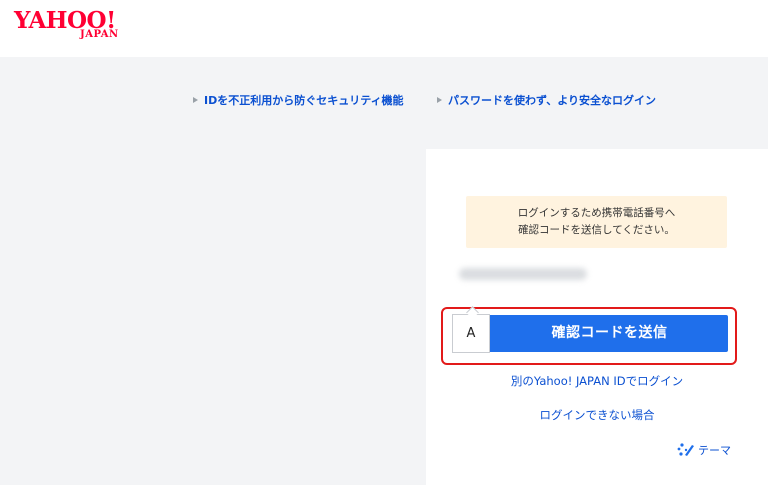  What do you see at coordinates (714, 450) in the screenshot?
I see `theme-link-label: テーマ` at bounding box center [714, 450].